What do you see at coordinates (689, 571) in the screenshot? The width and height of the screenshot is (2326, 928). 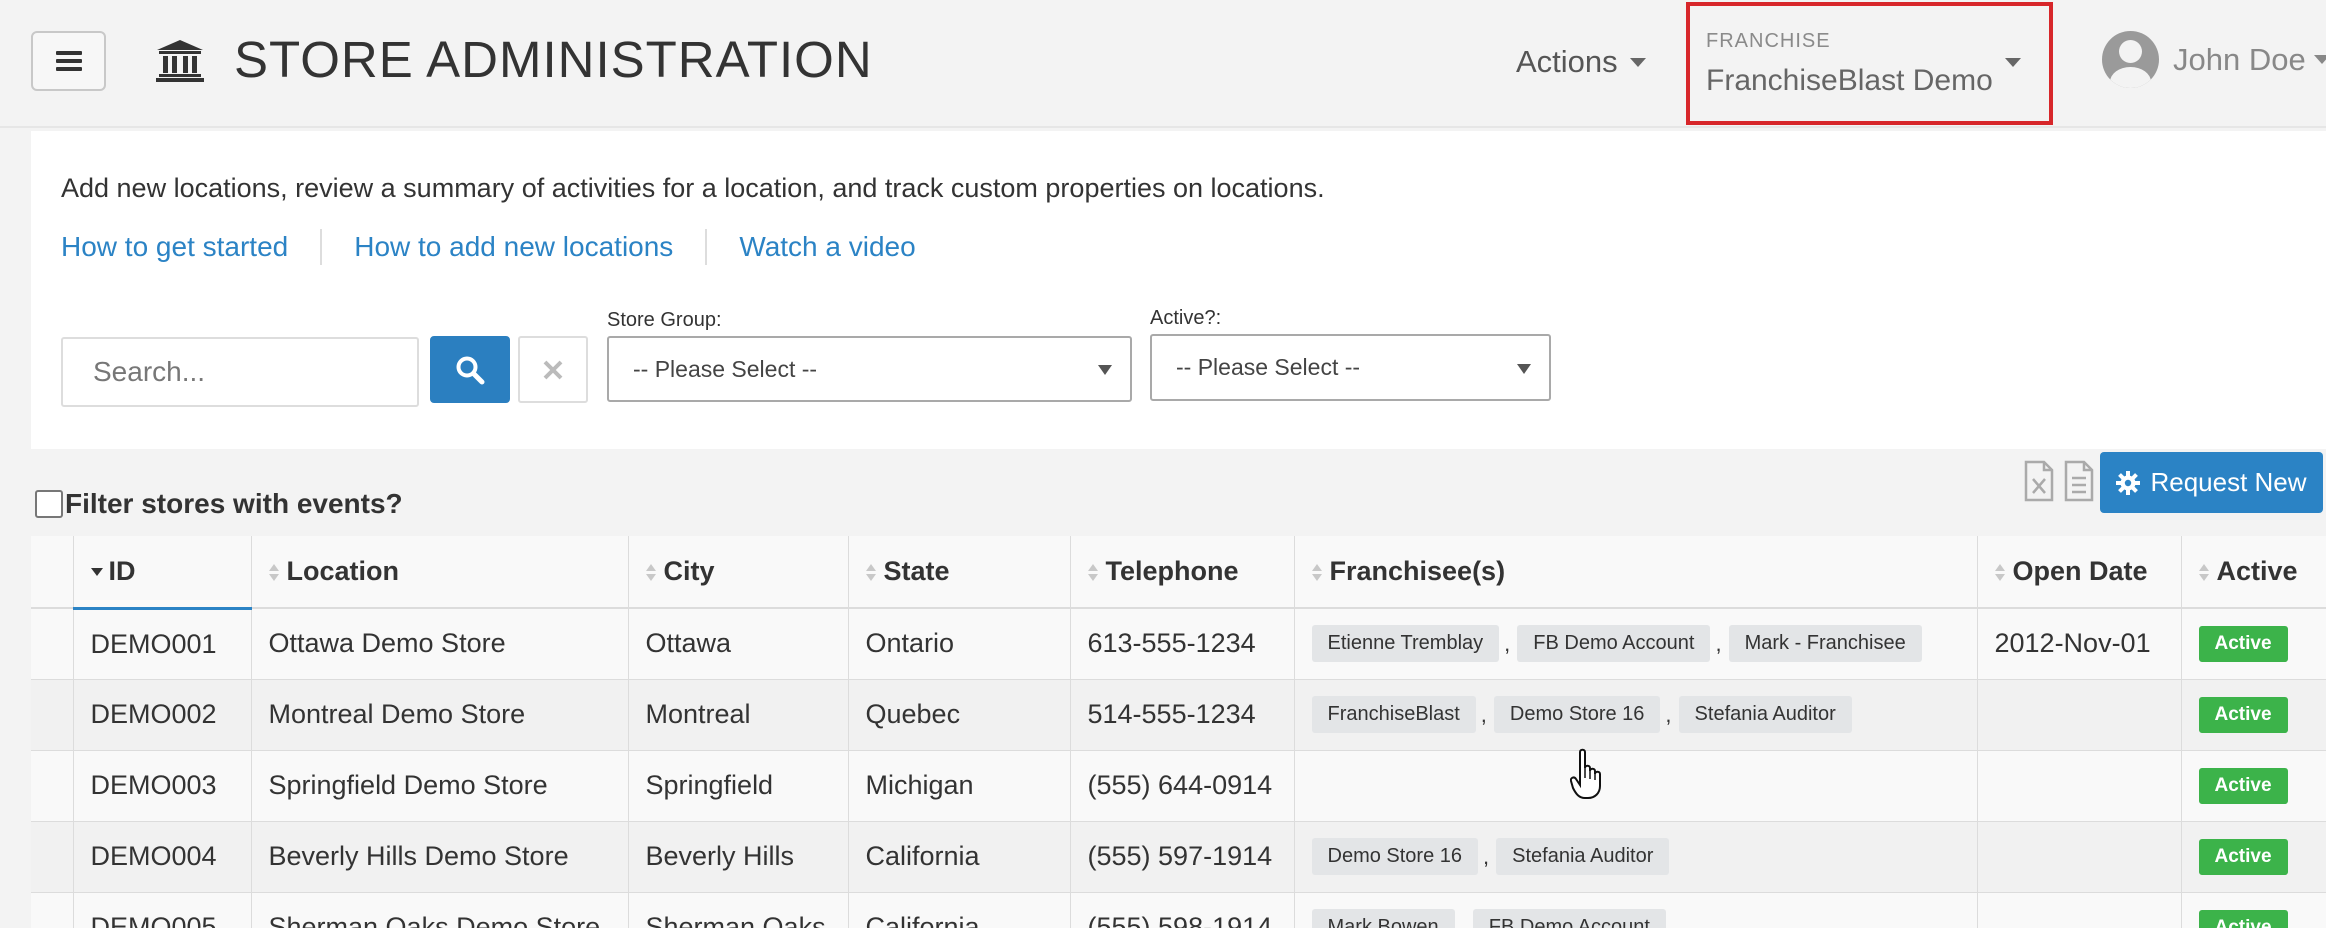 I see `column-header-label: City` at bounding box center [689, 571].